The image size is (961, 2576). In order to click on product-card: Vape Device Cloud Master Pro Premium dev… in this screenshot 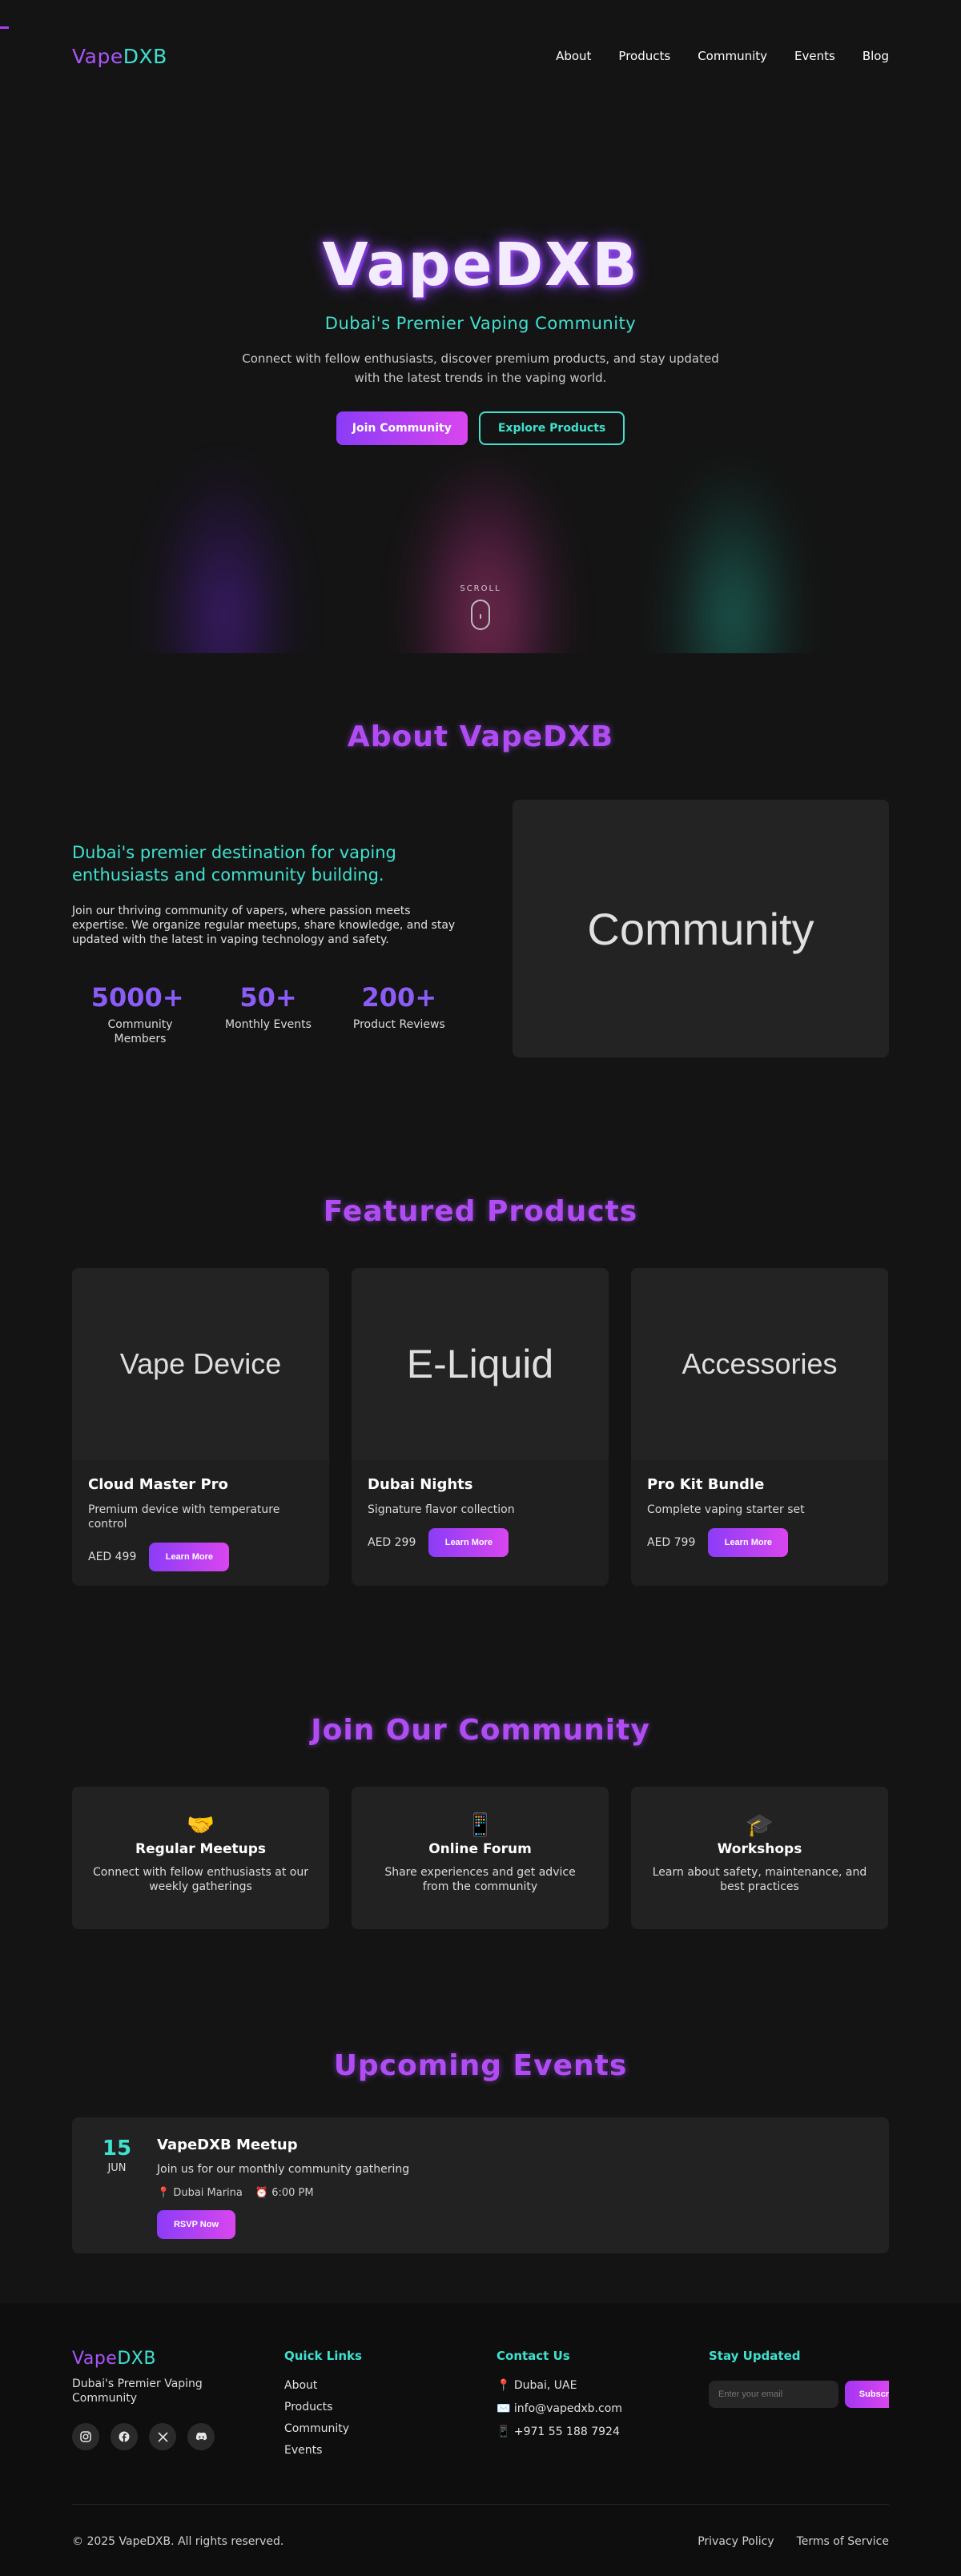, I will do `click(200, 1427)`.